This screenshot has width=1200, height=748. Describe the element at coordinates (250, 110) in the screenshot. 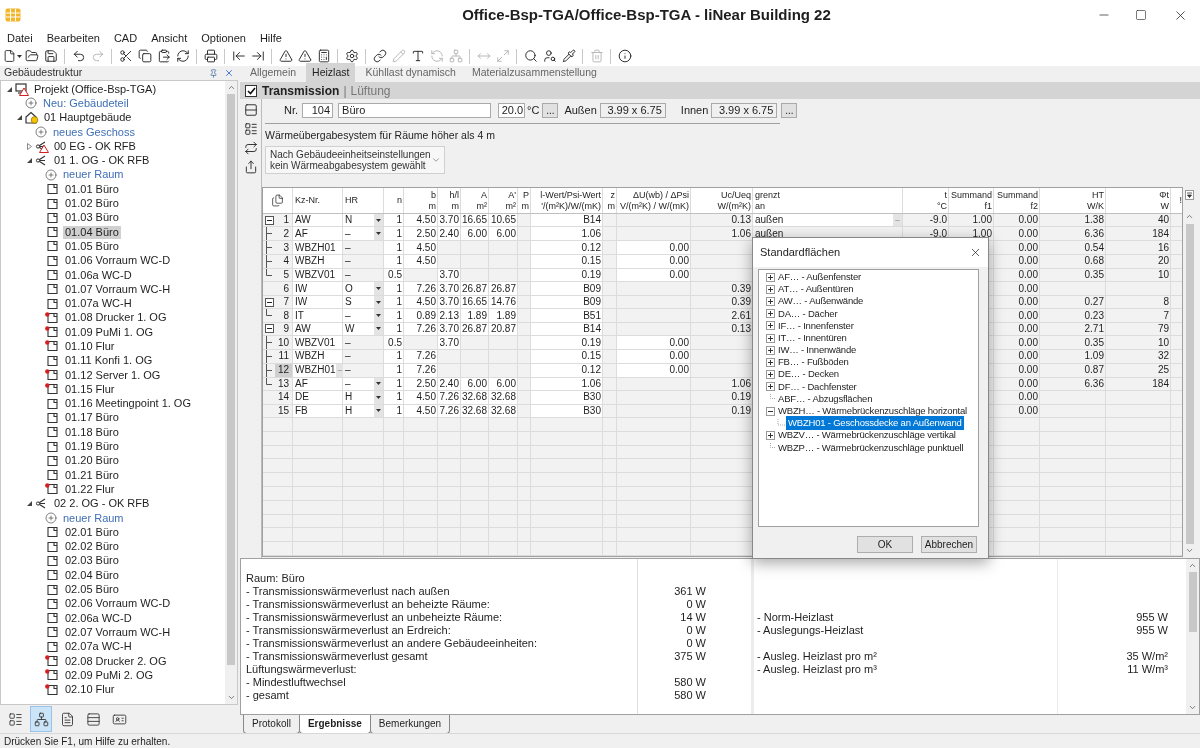

I see `rows-icon` at that location.